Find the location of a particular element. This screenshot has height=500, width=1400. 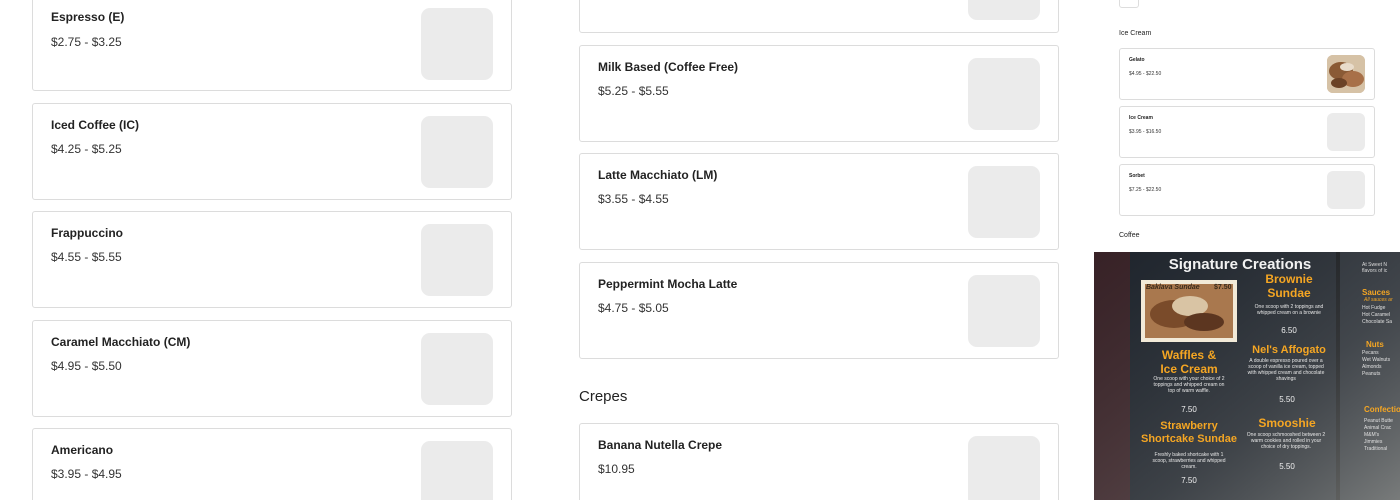

board-side-line: Wet Walnuts is located at coordinates (1376, 360).